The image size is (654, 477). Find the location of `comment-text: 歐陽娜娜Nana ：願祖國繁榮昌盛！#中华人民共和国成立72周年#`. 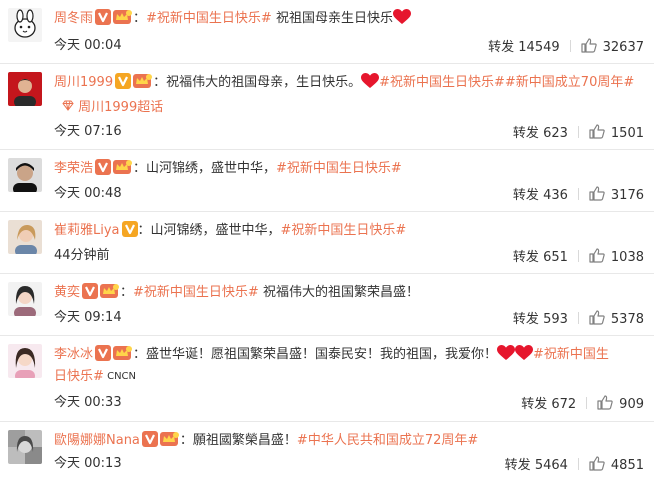

comment-text: 歐陽娜娜Nana ：願祖國繁榮昌盛！#中华人民共和国成立72周年# is located at coordinates (350, 441).